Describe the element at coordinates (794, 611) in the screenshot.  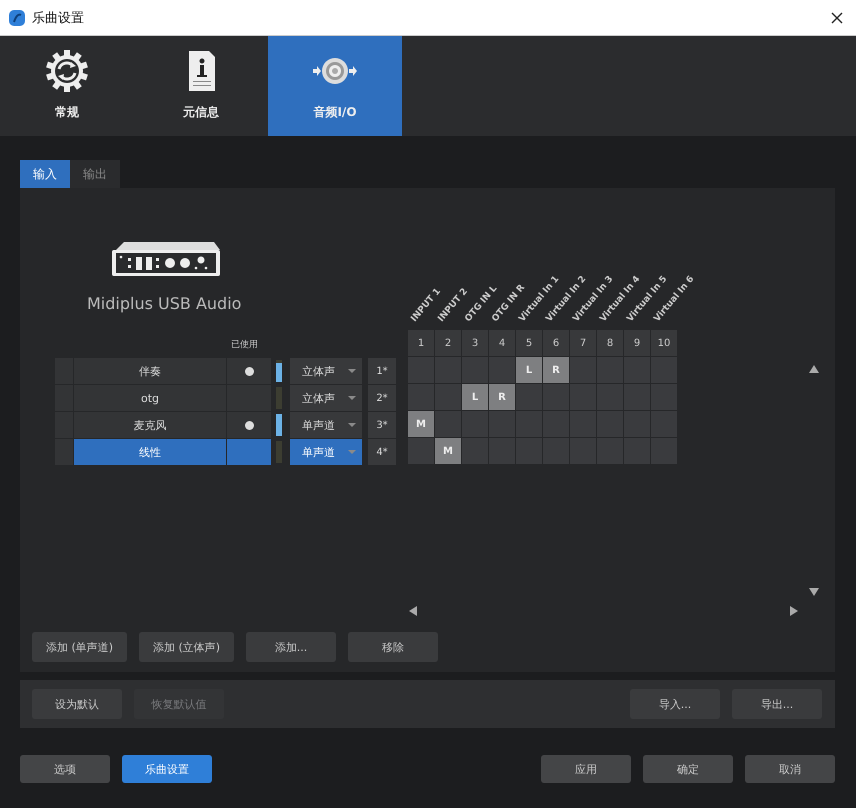
I see `scroll-right-icon` at that location.